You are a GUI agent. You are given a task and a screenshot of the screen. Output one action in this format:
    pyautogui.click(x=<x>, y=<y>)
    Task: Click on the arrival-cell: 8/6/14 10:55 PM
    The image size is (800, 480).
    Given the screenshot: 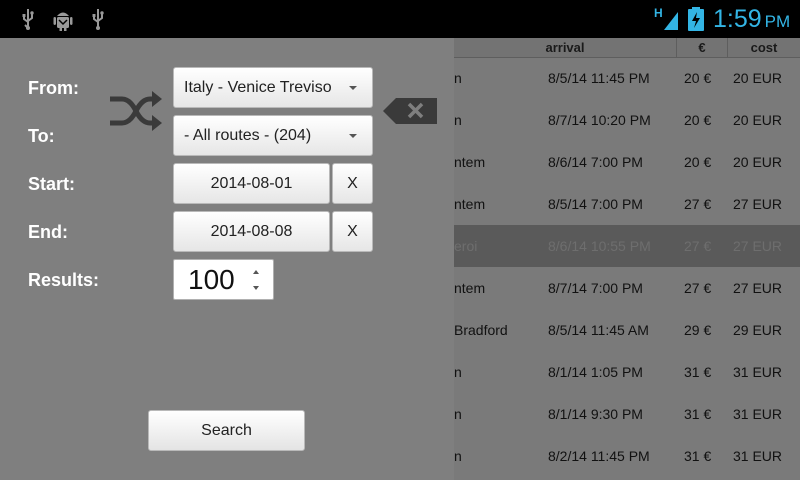 What is the action you would take?
    pyautogui.click(x=599, y=246)
    